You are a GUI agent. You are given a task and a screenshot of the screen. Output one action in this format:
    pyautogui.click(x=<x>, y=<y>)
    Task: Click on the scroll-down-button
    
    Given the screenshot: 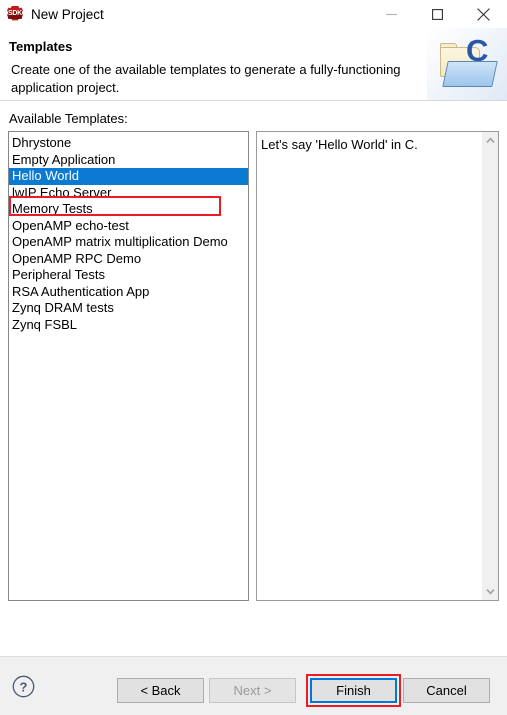 What is the action you would take?
    pyautogui.click(x=490, y=591)
    